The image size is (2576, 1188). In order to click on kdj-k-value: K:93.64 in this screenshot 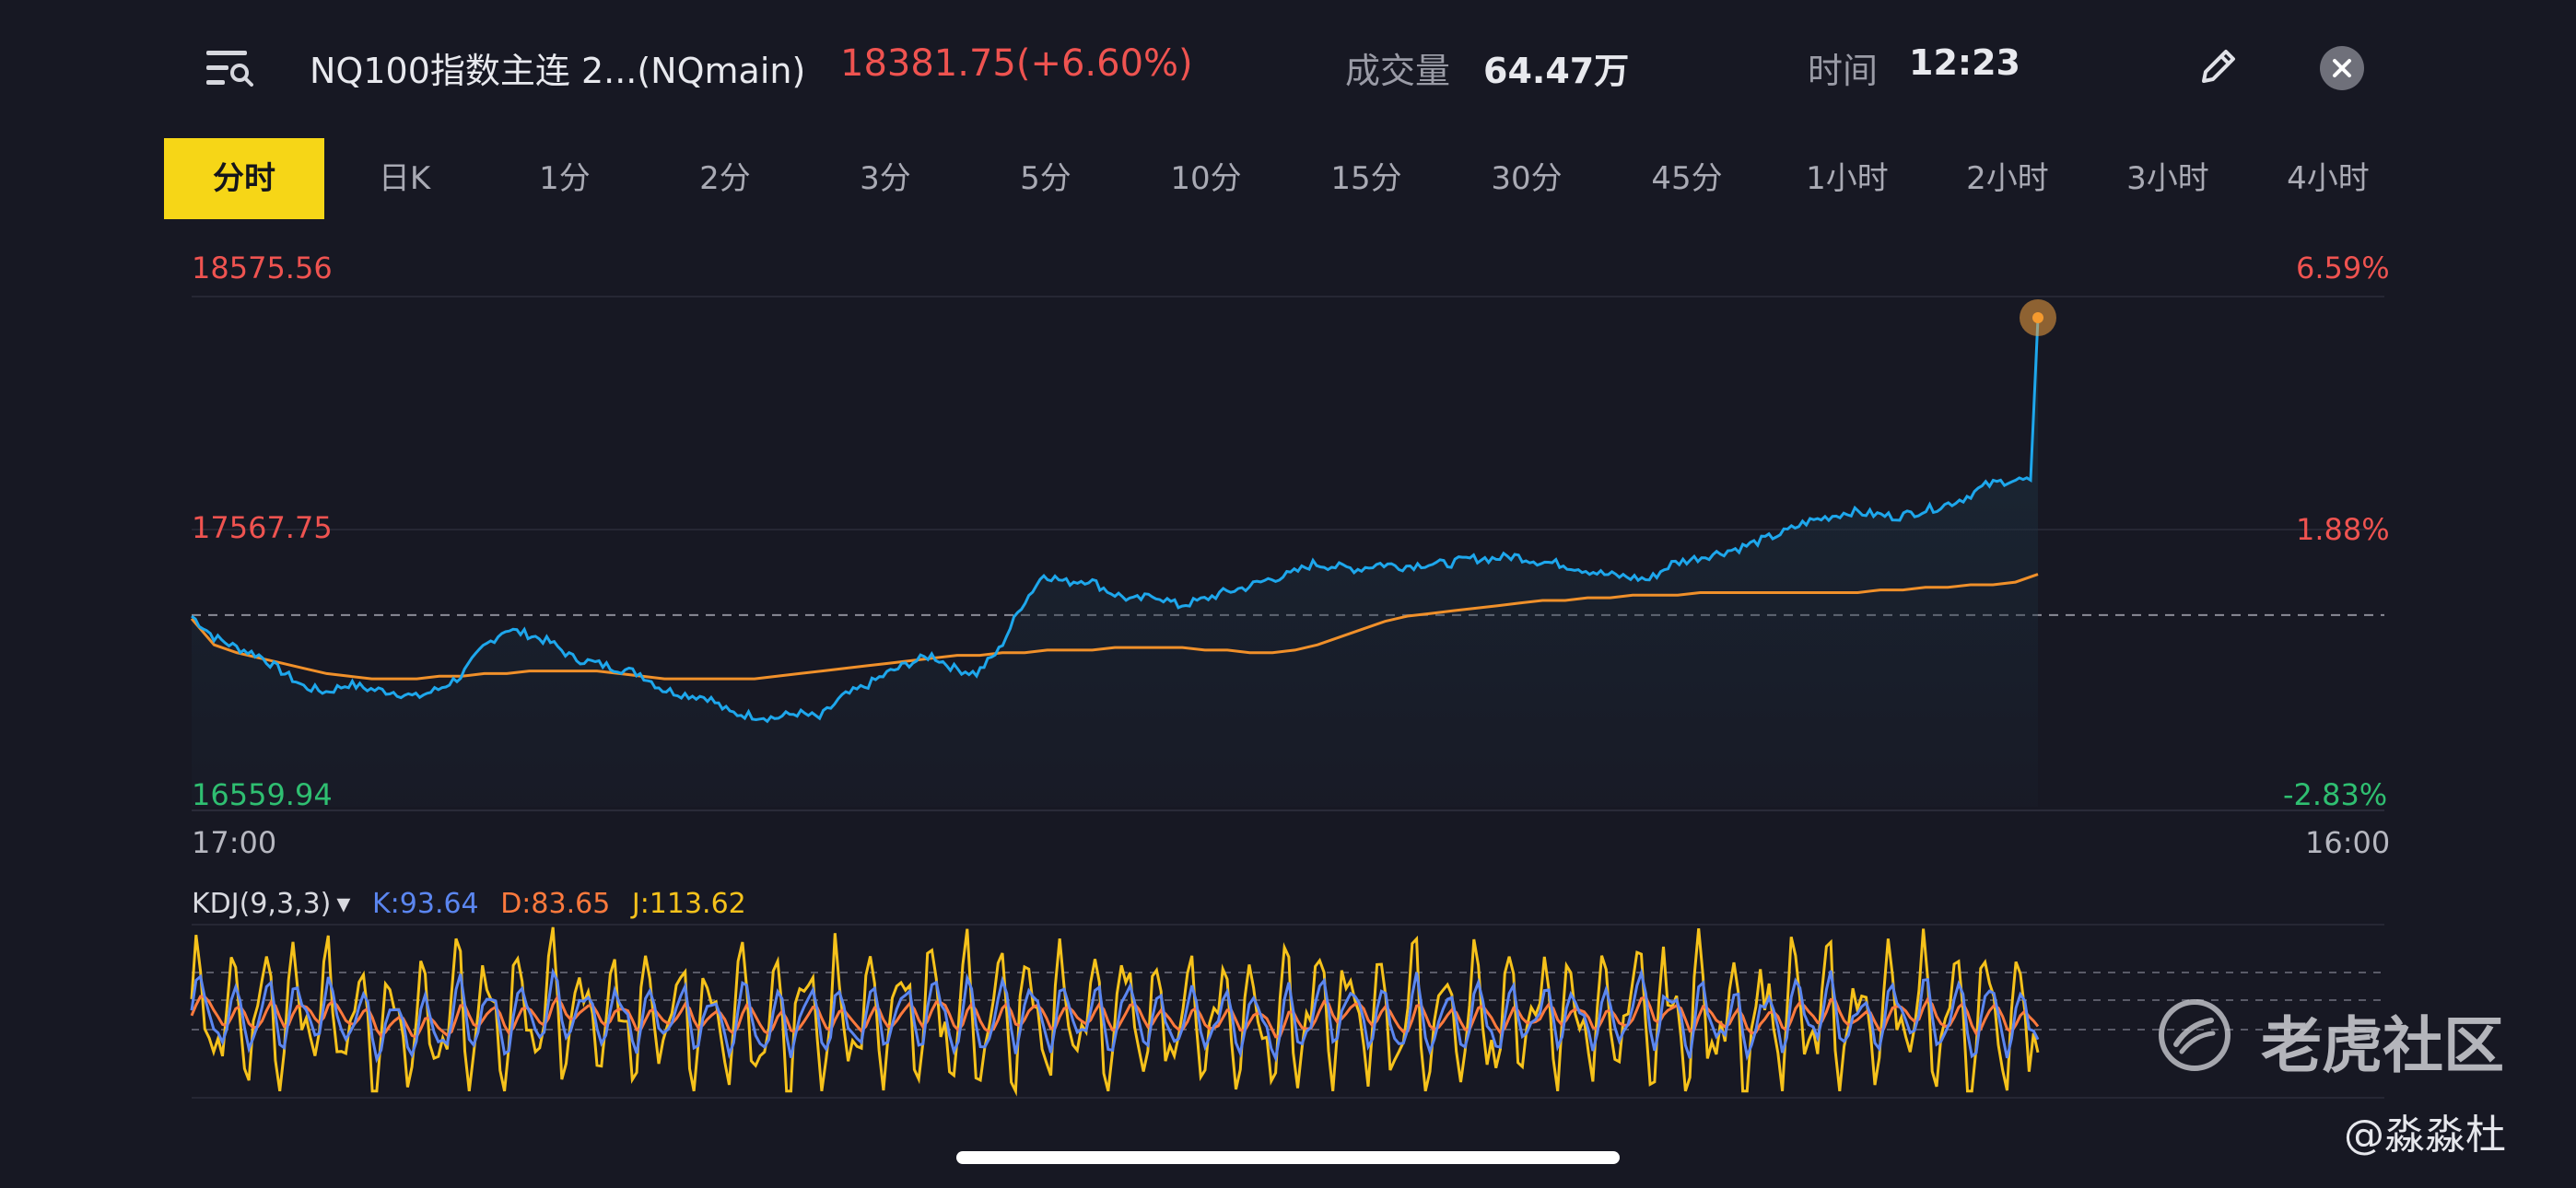, I will do `click(425, 904)`.